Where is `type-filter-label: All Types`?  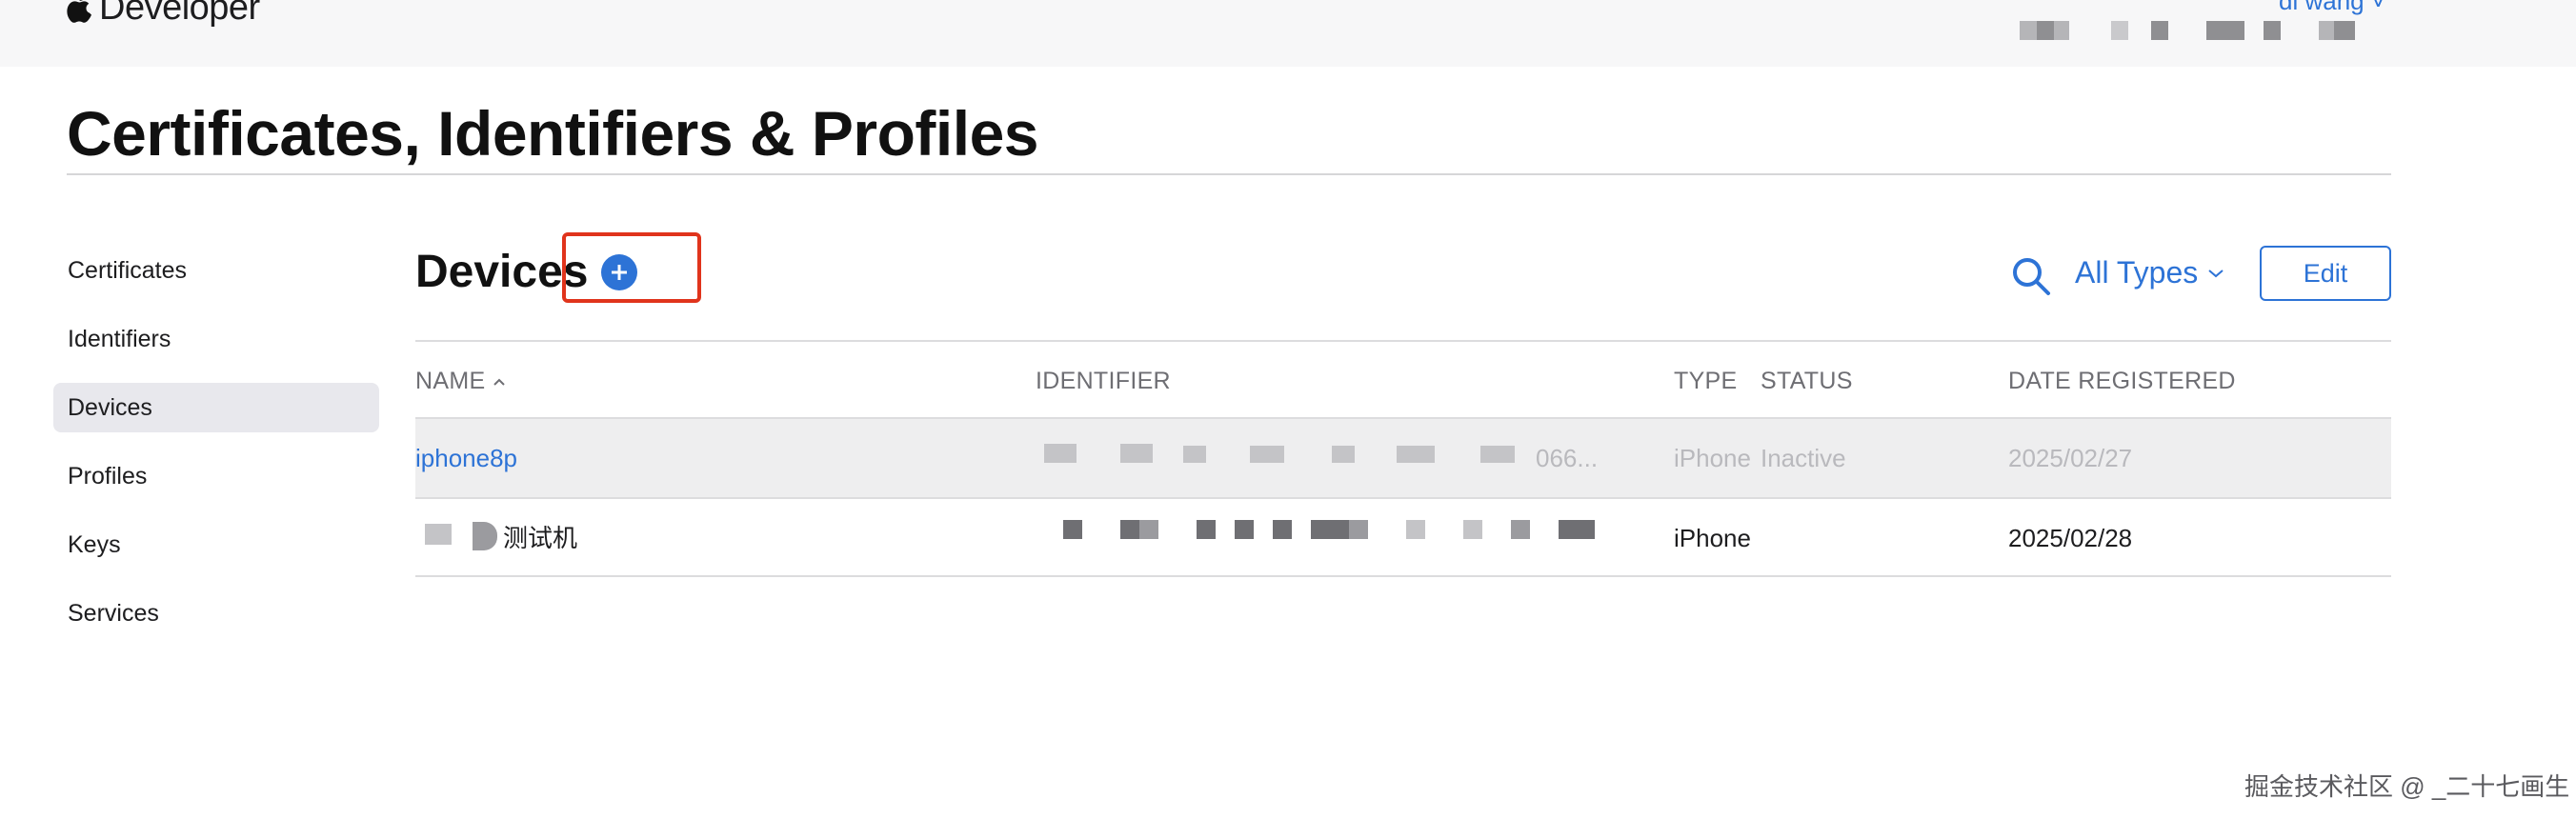 type-filter-label: All Types is located at coordinates (2137, 272).